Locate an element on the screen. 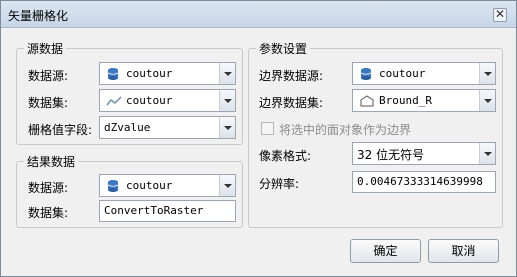 The width and height of the screenshot is (517, 277). source-datasource-label: 数据源: is located at coordinates (48, 76).